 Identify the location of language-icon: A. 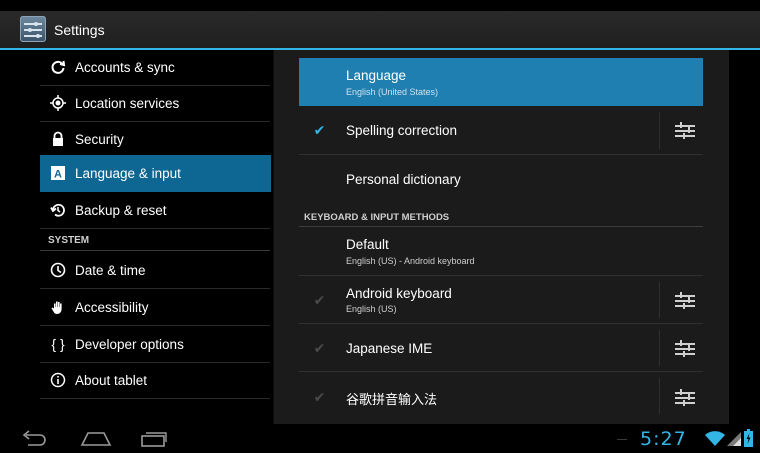
(58, 173).